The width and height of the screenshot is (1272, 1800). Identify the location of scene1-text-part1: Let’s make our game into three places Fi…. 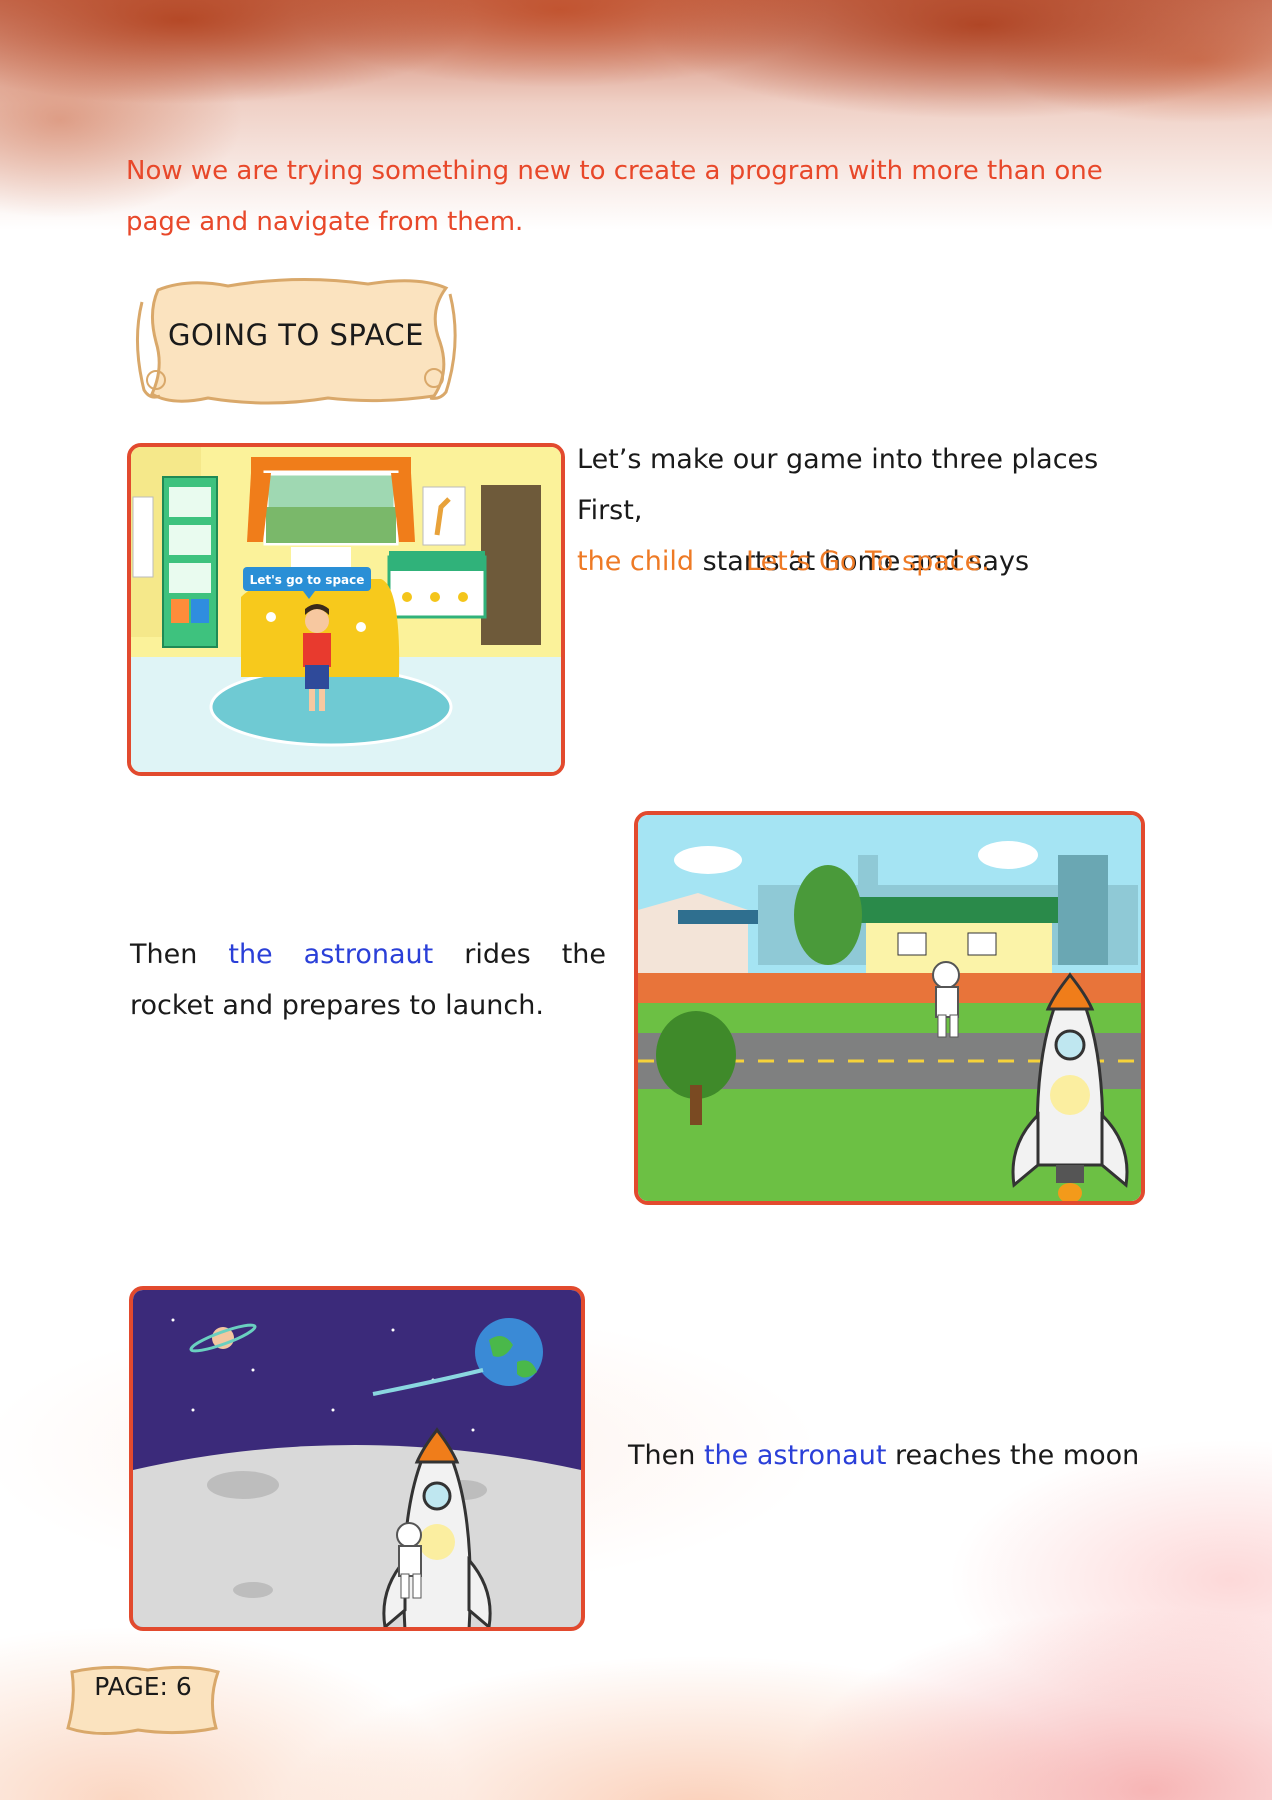
(838, 485).